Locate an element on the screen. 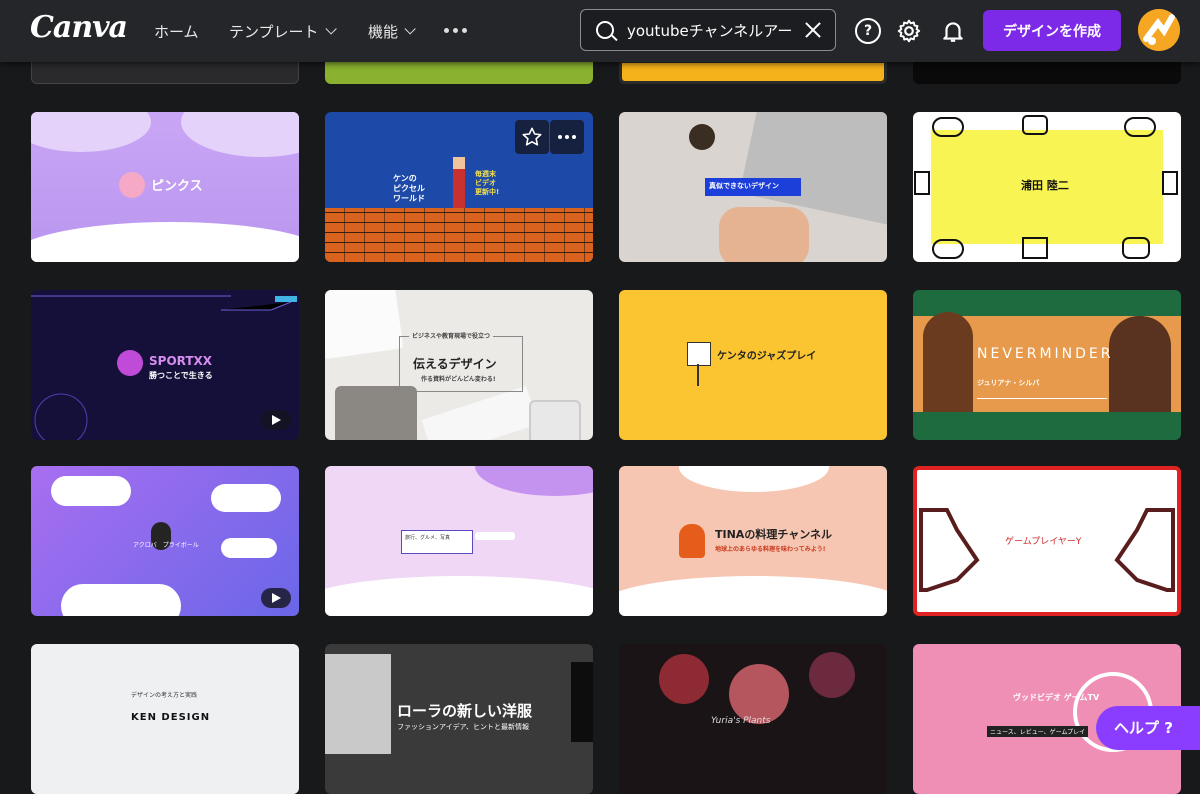 The image size is (1200, 794). nav-features-label: 機能 is located at coordinates (383, 31).